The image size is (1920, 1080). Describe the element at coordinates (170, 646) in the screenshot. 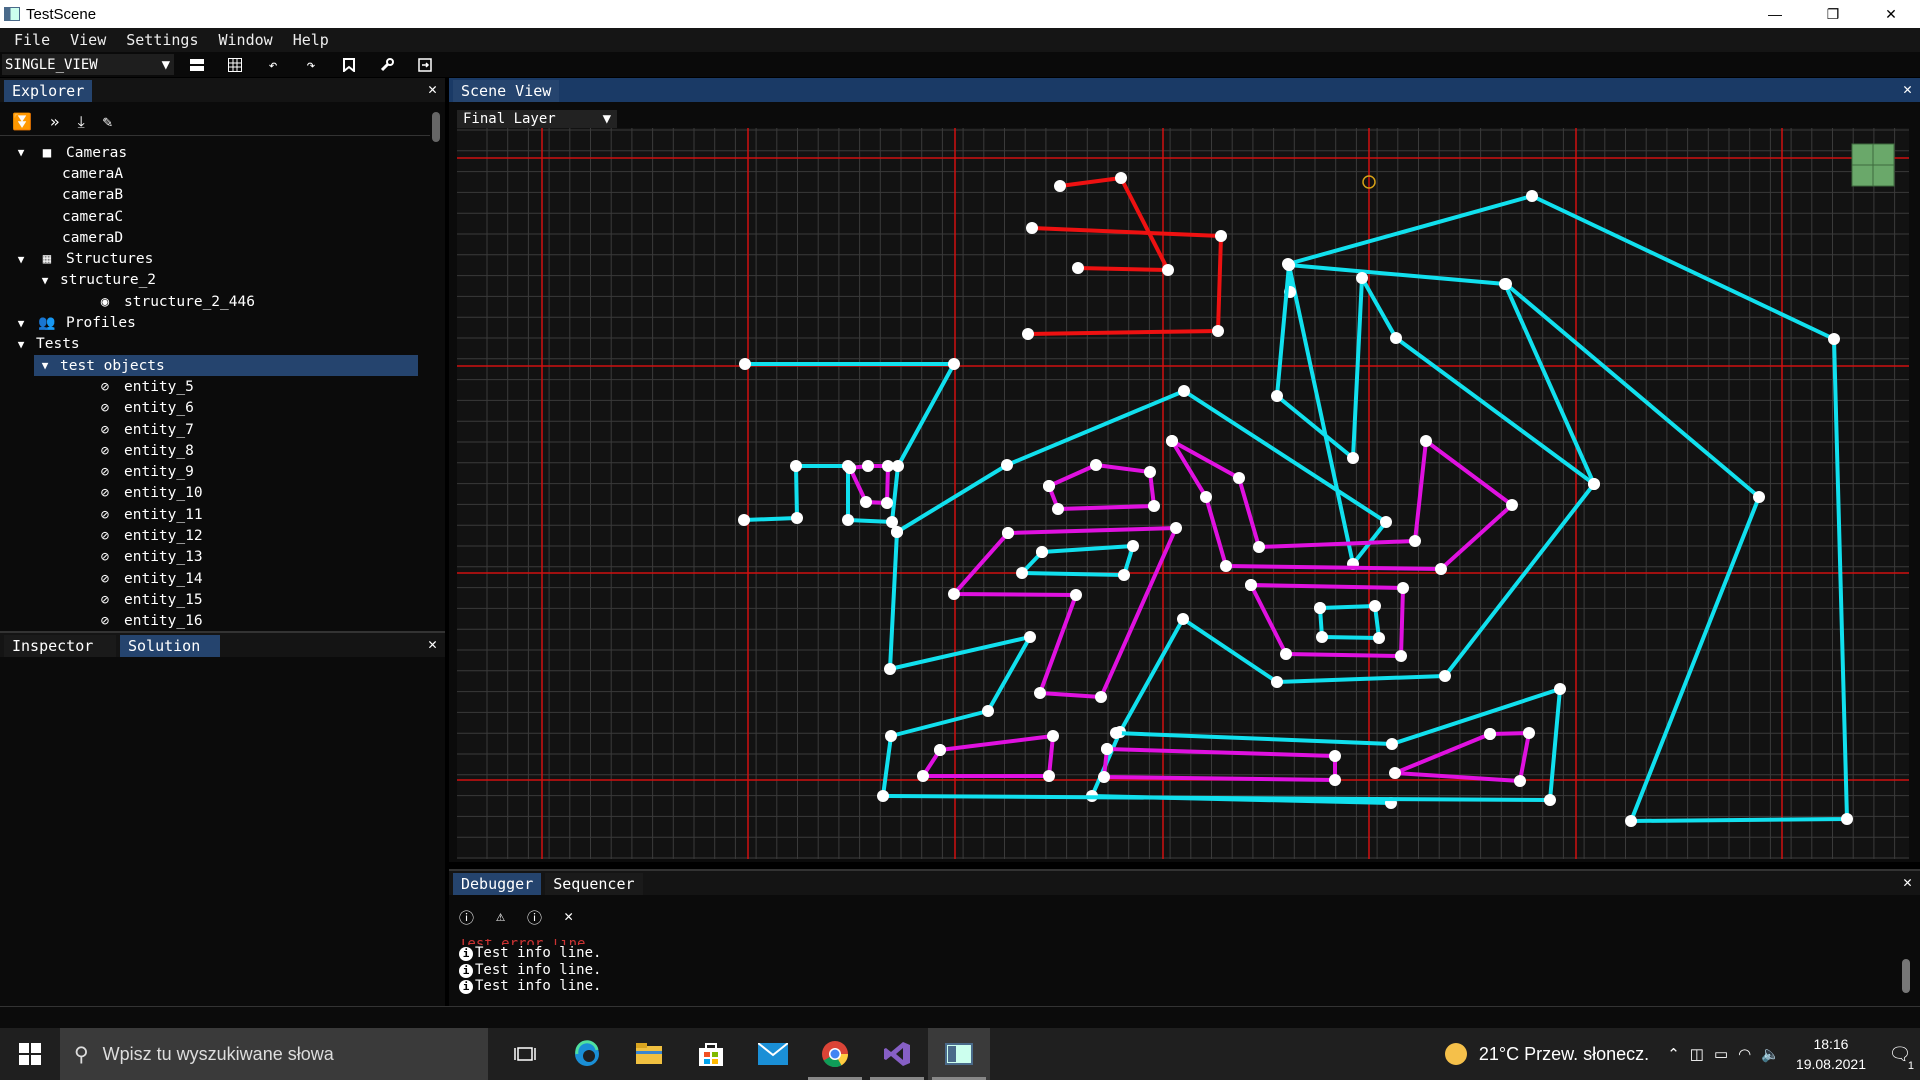

I see `tab-solution: Solution` at that location.